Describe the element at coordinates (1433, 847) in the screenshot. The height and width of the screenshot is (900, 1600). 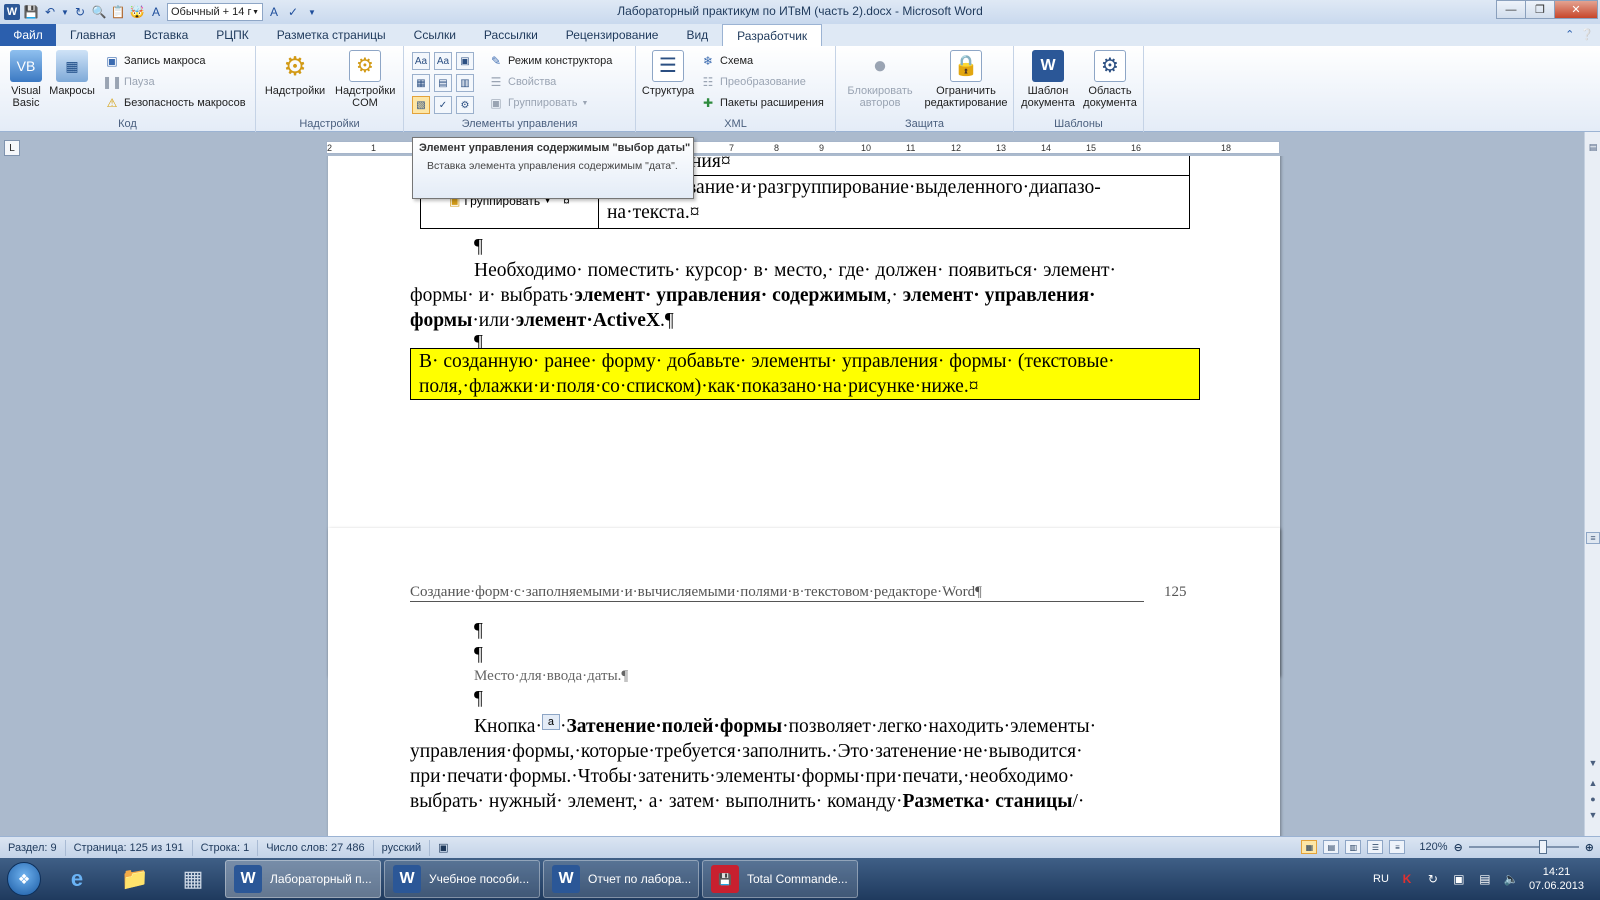
I see `zoom-level: 120%` at that location.